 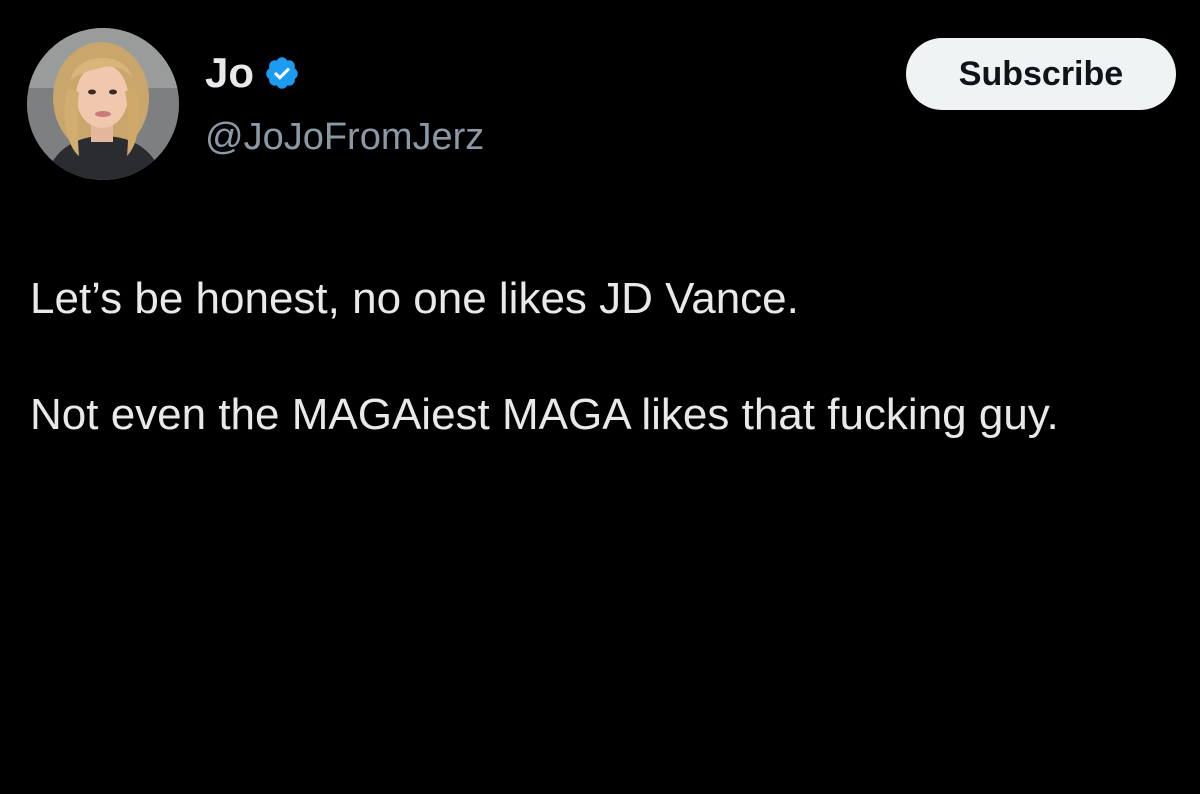 I want to click on author-avatar, so click(x=103, y=104).